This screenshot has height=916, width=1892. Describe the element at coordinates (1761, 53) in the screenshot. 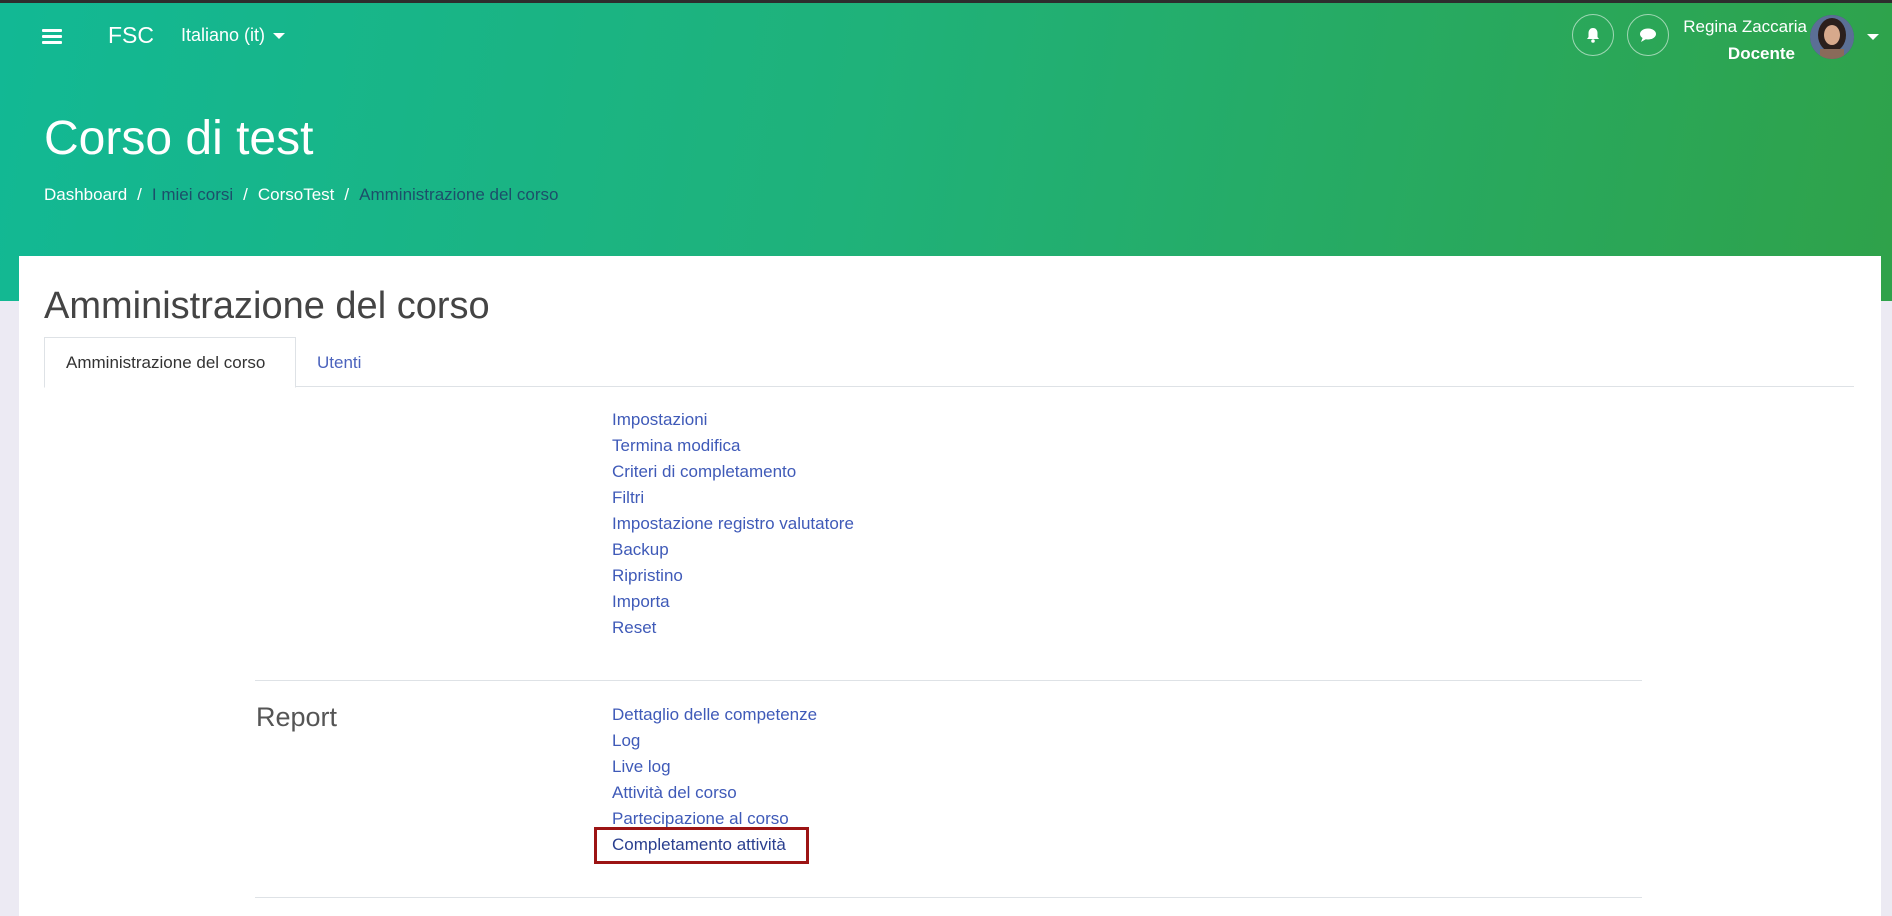

I see `user-role: Docente` at that location.